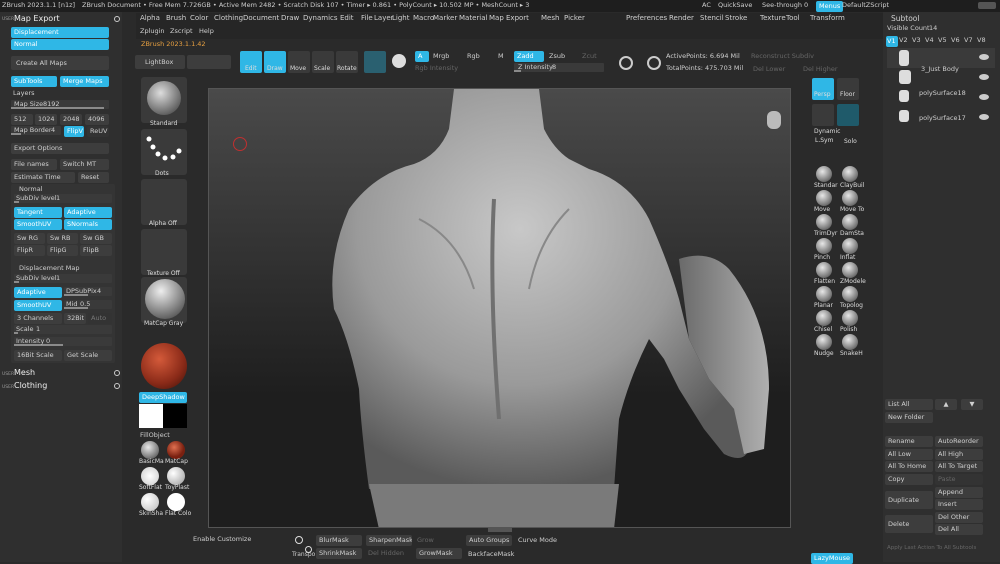  What do you see at coordinates (36, 130) in the screenshot?
I see `map-border-slider: Map Border 4` at bounding box center [36, 130].